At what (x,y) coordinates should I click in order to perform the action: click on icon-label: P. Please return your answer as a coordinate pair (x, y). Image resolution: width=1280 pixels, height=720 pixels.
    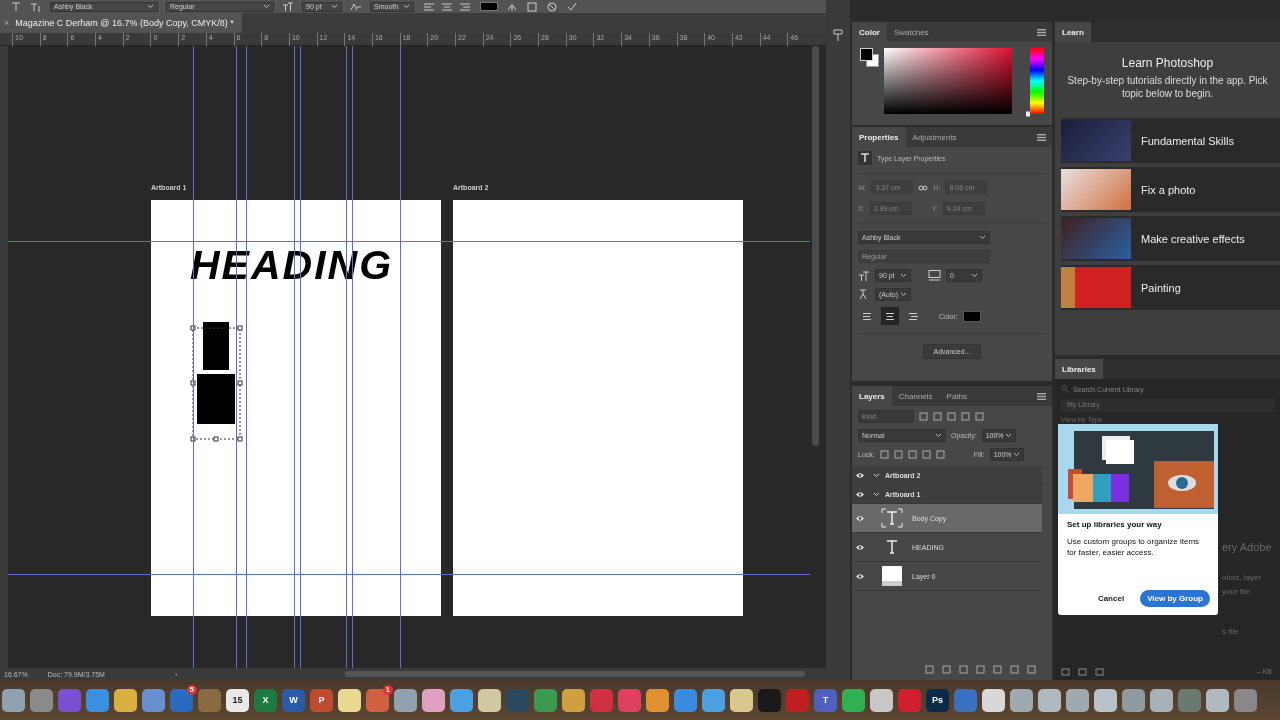
    Looking at the image, I should click on (321, 700).